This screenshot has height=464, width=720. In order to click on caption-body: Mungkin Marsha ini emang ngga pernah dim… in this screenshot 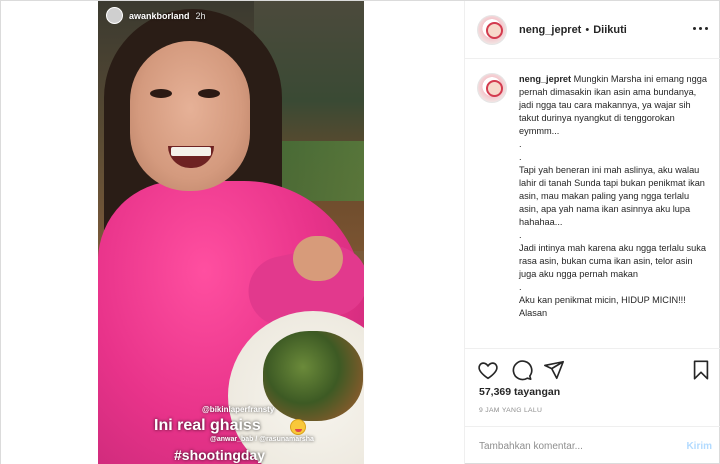, I will do `click(613, 196)`.